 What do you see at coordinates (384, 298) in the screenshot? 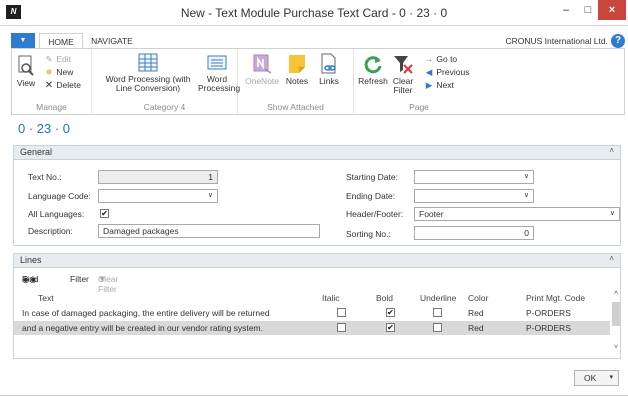
I see `column-header-bold: Bold` at bounding box center [384, 298].